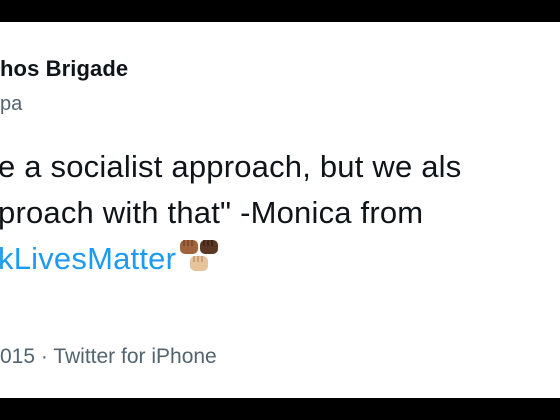 The width and height of the screenshot is (560, 420). I want to click on tweet-line-1: e a socialist approach, but we als, so click(231, 166).